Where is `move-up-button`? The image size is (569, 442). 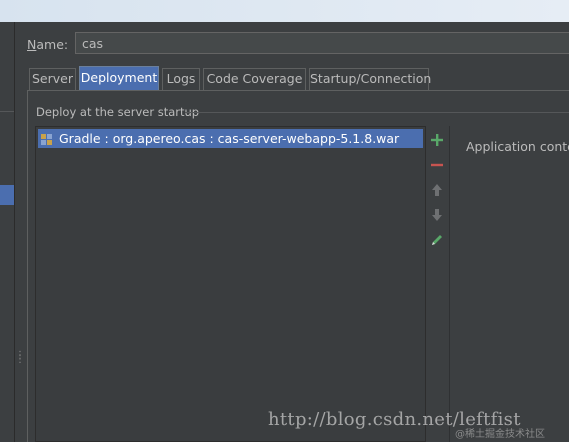 move-up-button is located at coordinates (437, 191).